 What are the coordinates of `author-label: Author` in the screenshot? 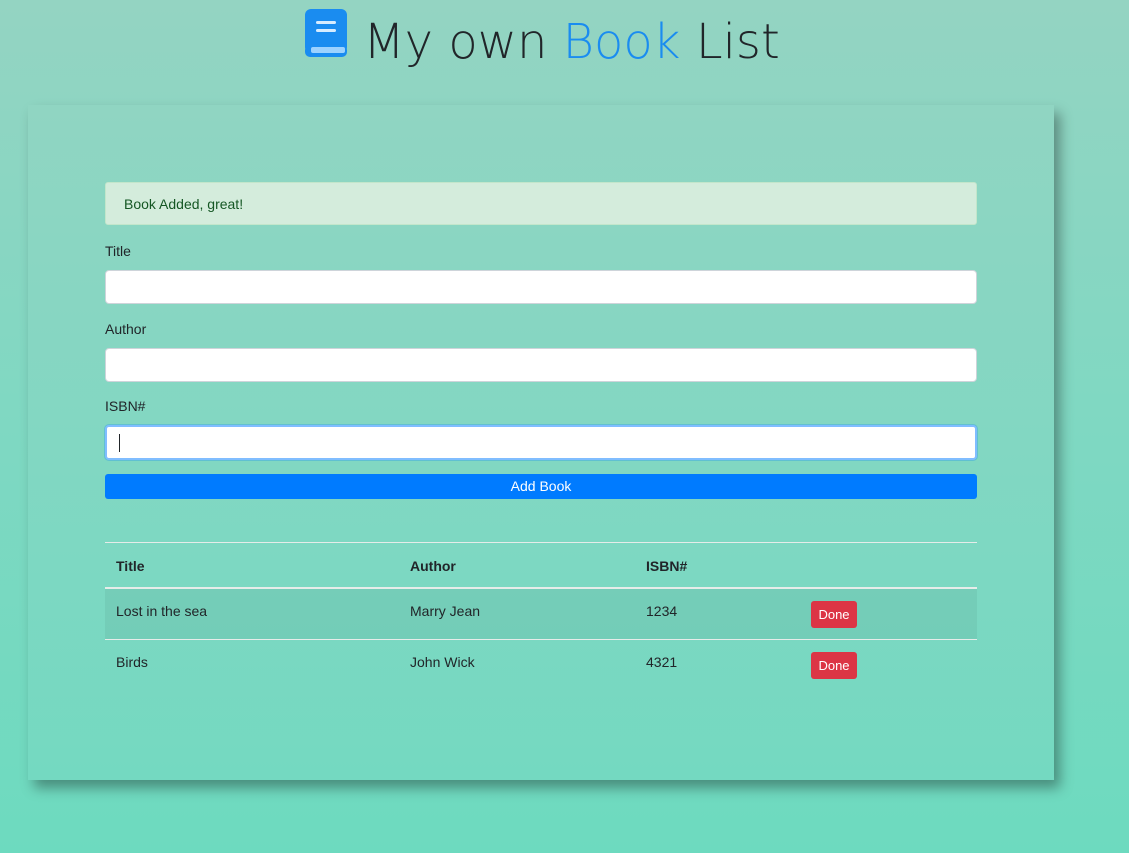 It's located at (126, 329).